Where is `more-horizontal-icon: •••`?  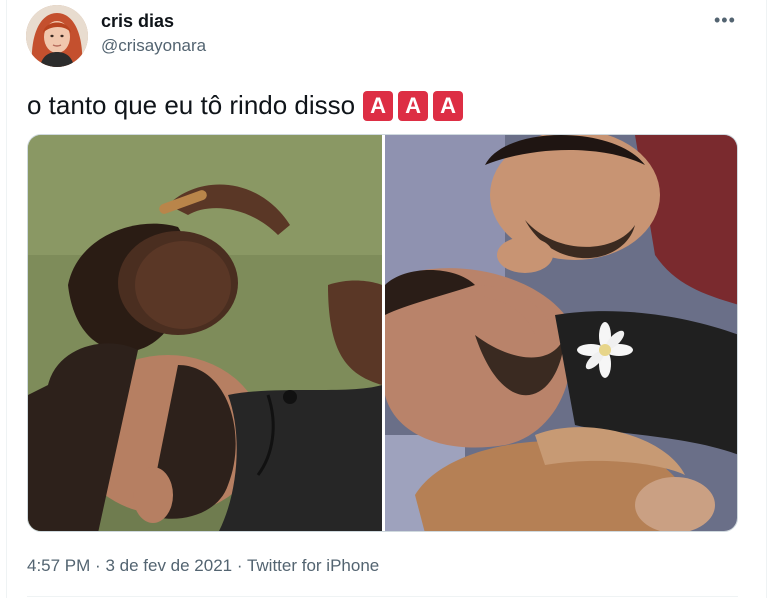
more-horizontal-icon: ••• is located at coordinates (725, 20).